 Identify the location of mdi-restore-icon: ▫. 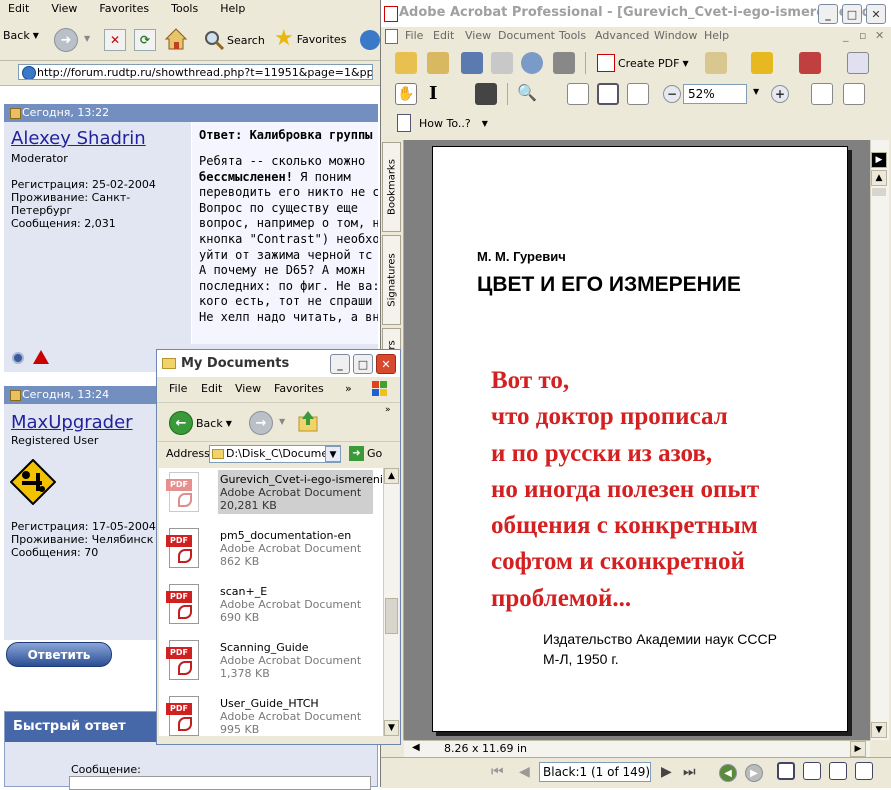
(862, 35).